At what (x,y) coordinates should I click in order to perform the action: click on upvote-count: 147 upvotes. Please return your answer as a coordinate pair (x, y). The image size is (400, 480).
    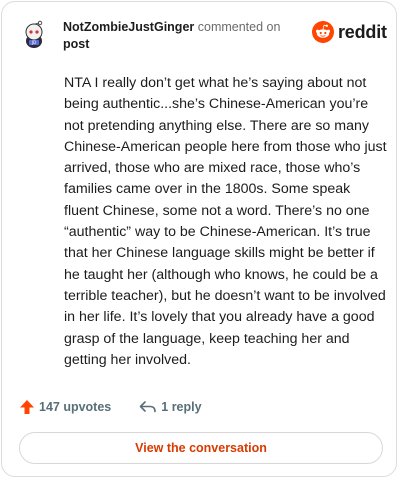
    Looking at the image, I should click on (75, 407).